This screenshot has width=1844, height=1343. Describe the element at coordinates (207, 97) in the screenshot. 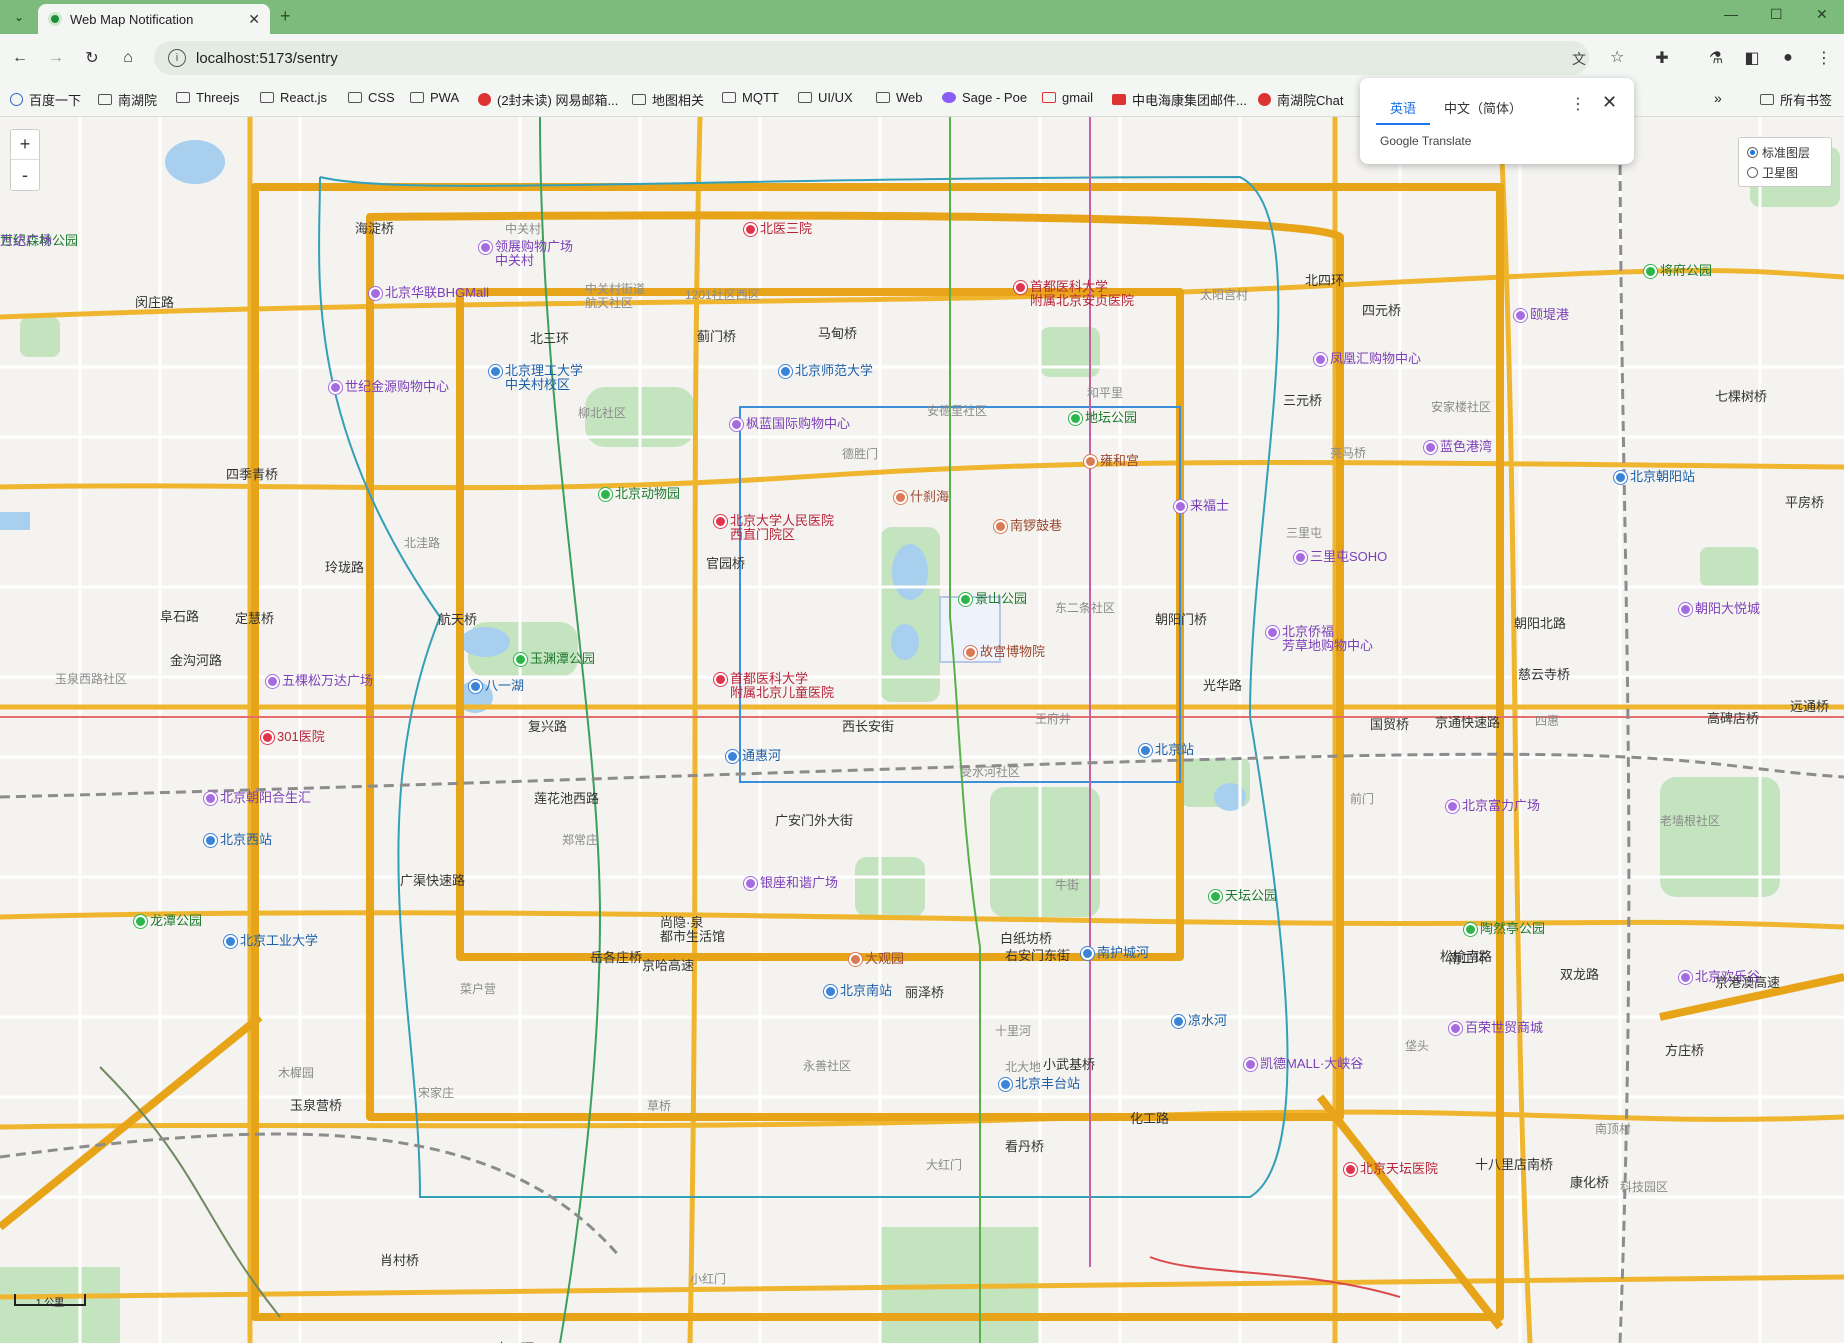

I see `bookmark-folder: Threejs` at that location.